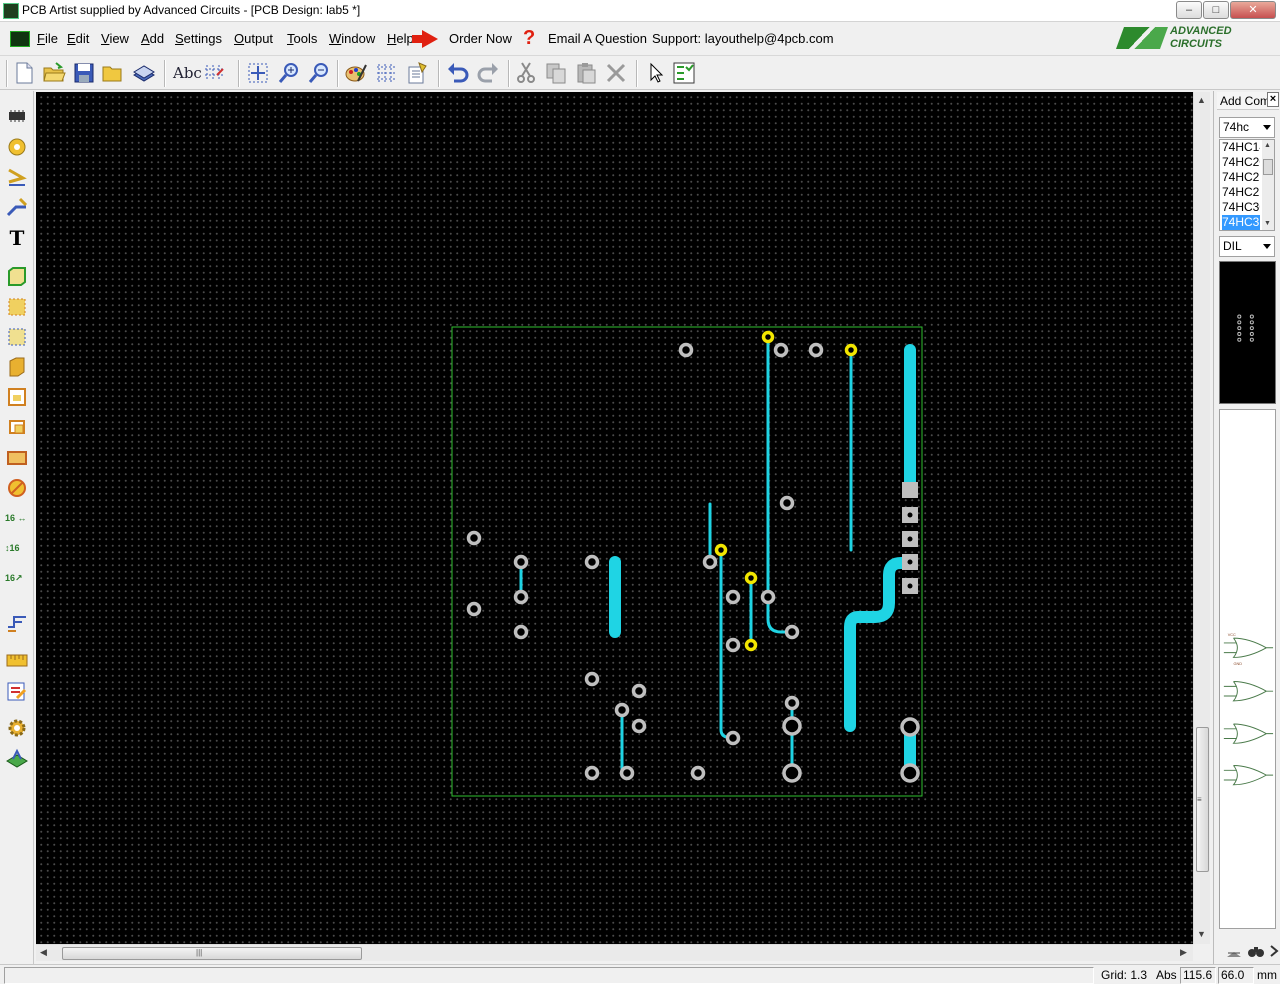 The image size is (1280, 984). Describe the element at coordinates (17, 758) in the screenshot. I see `export-icon` at that location.